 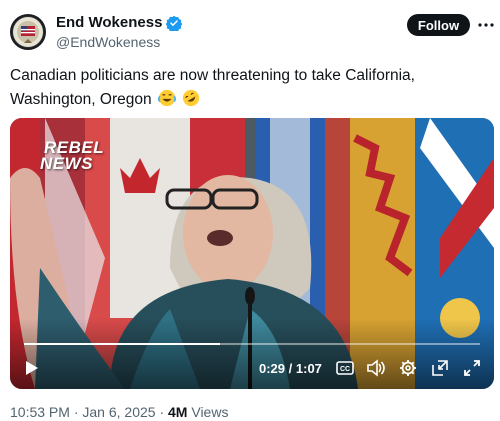 I want to click on display-name: End Wokeness, so click(x=109, y=22).